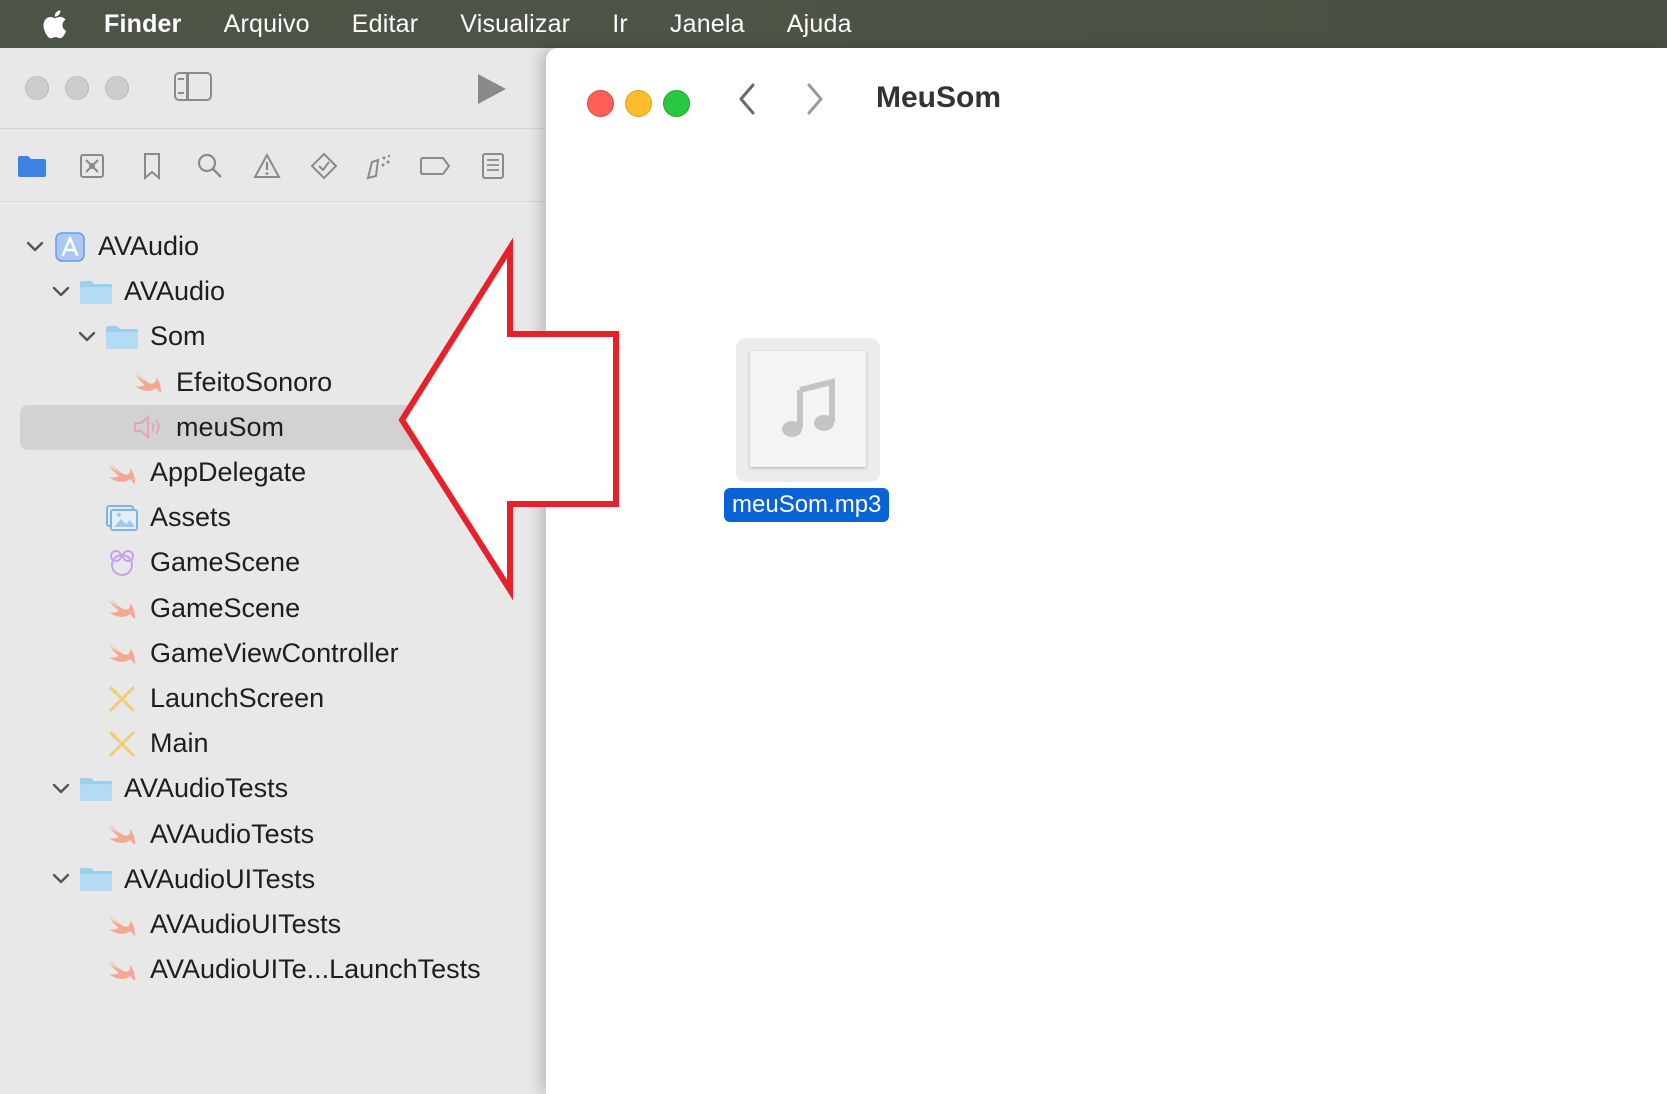 This screenshot has width=1667, height=1094. Describe the element at coordinates (493, 166) in the screenshot. I see `report-icon` at that location.